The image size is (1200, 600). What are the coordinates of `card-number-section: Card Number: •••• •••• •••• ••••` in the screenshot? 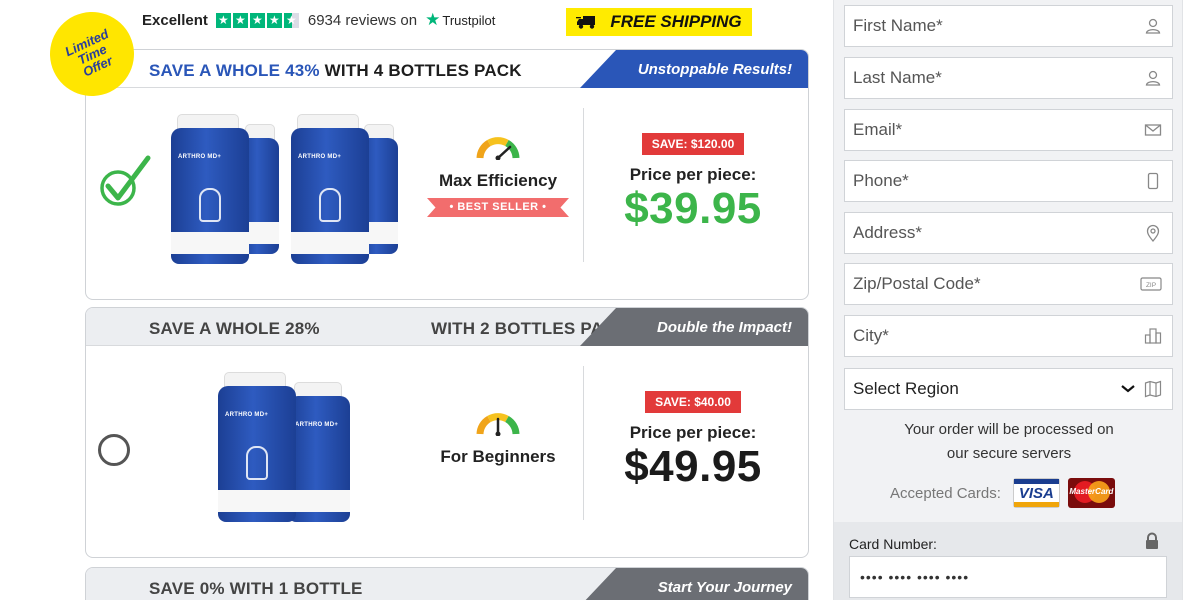 It's located at (1008, 561).